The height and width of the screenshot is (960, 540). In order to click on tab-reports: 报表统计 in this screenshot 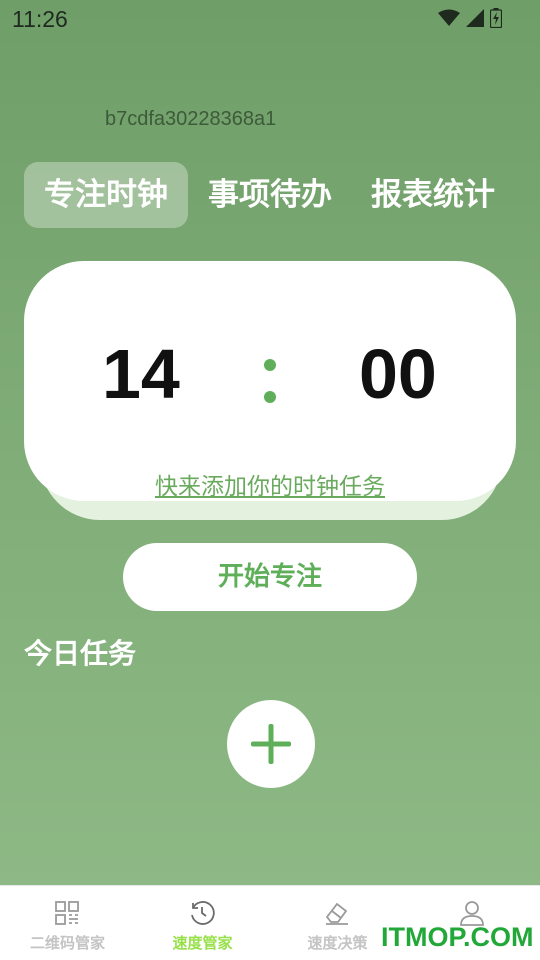, I will do `click(433, 195)`.